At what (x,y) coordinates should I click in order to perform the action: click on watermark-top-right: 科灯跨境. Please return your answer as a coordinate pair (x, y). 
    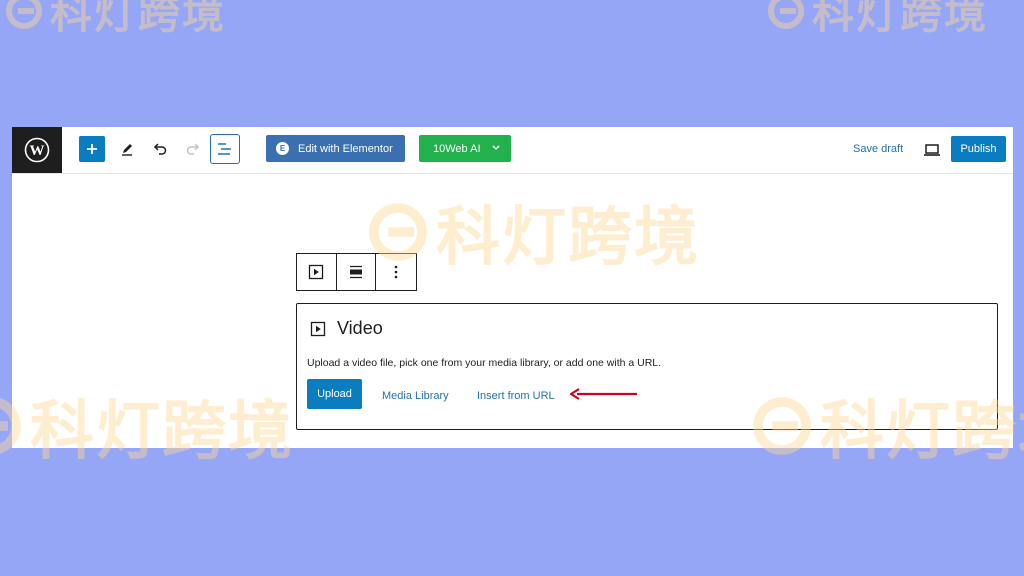
    Looking at the image, I should click on (877, 20).